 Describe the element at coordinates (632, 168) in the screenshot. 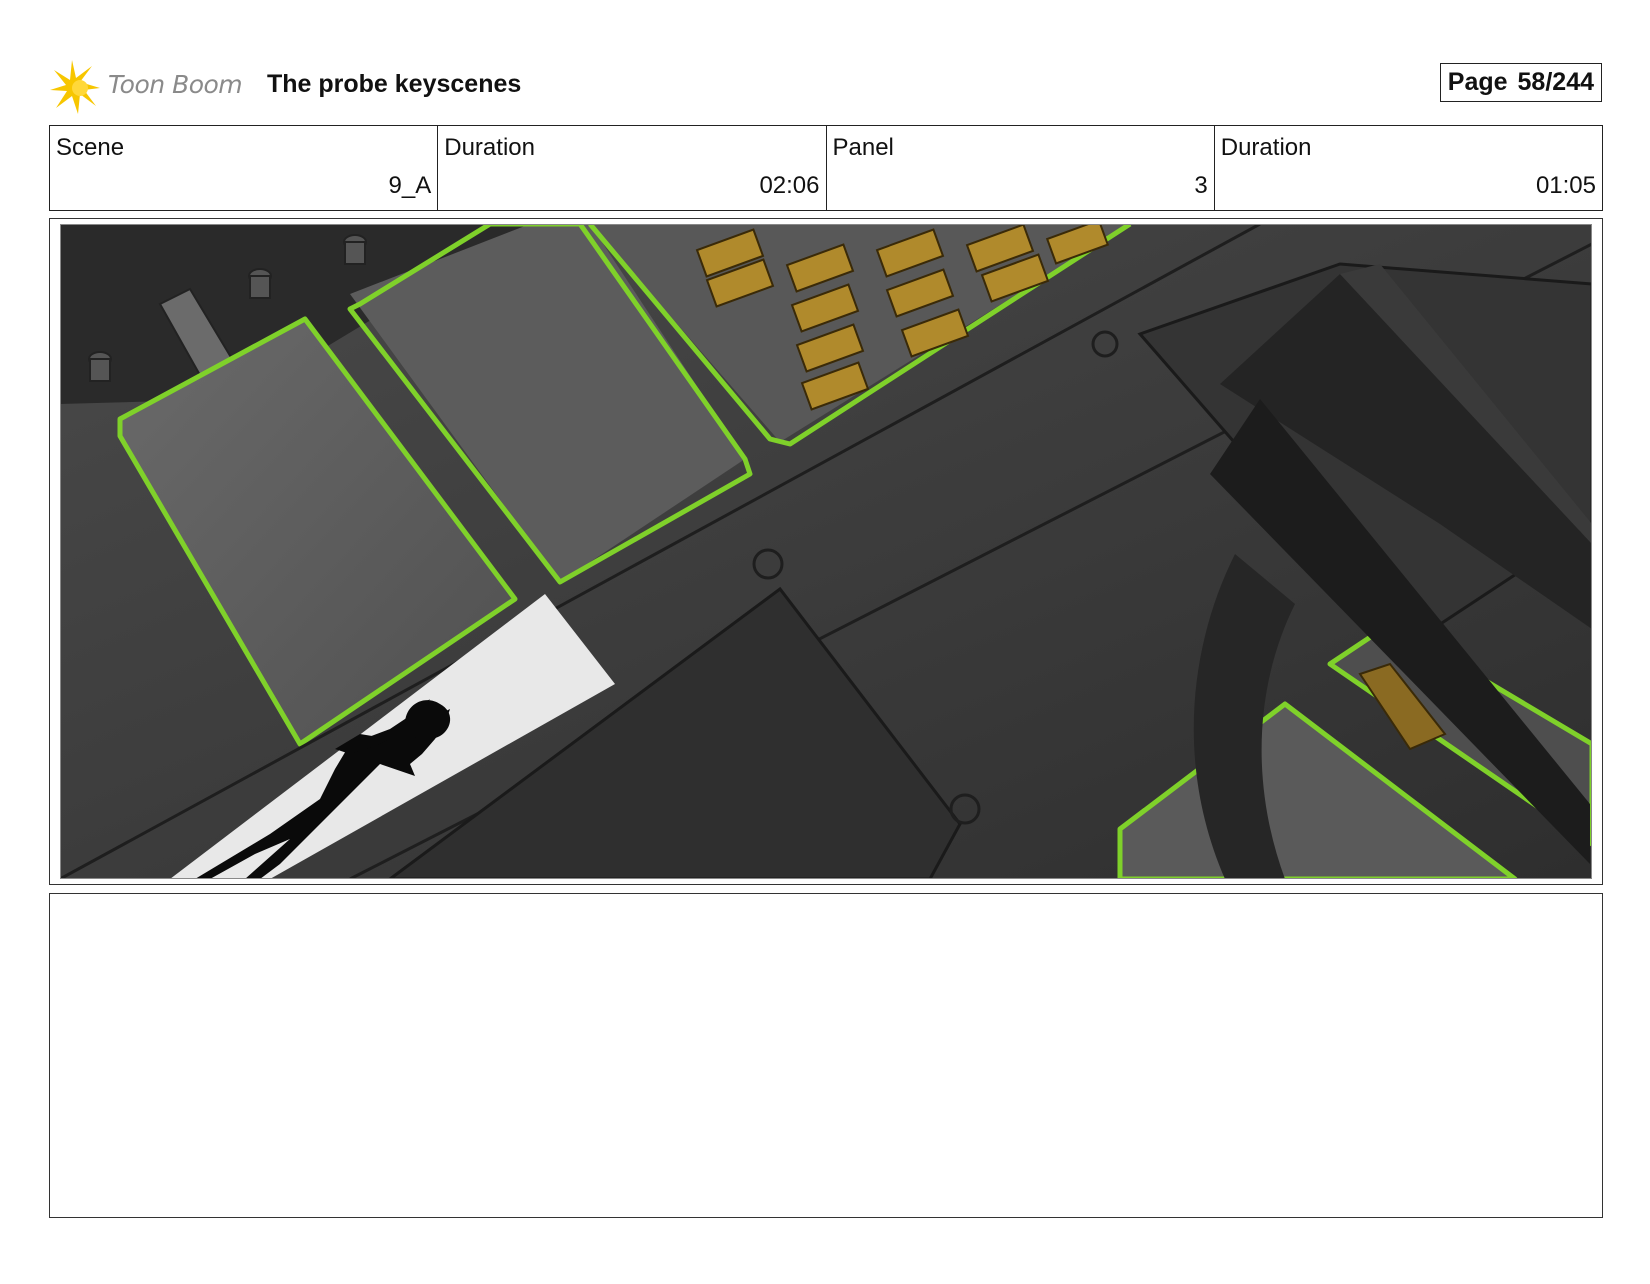

I see `scene-duration-cell: Duration 02:06` at that location.